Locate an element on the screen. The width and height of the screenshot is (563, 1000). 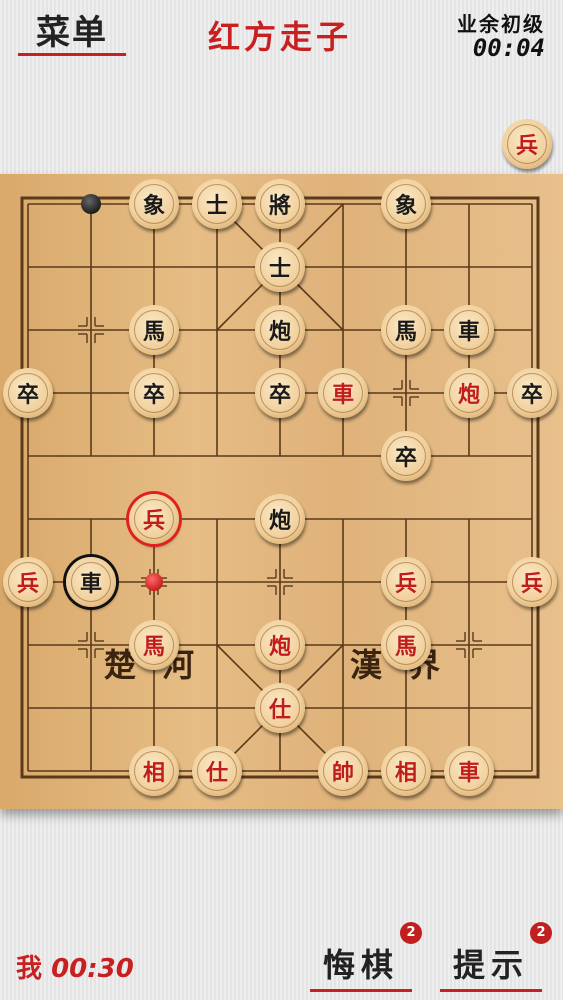
undo-button: 悔棋 2 is located at coordinates (366, 957).